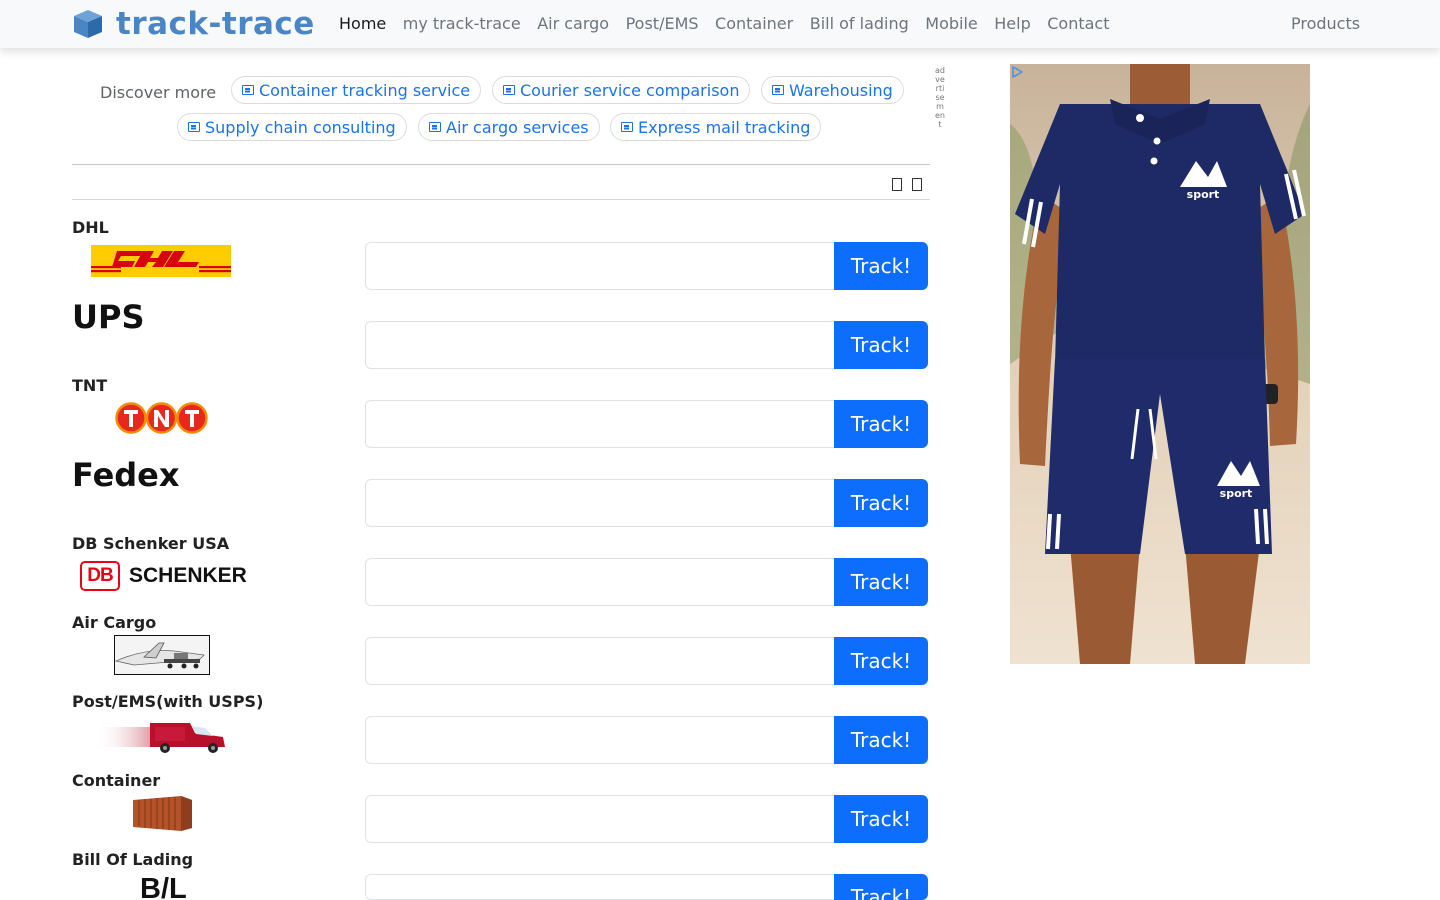  Describe the element at coordinates (1078, 23) in the screenshot. I see `nav-contact: Contact` at that location.